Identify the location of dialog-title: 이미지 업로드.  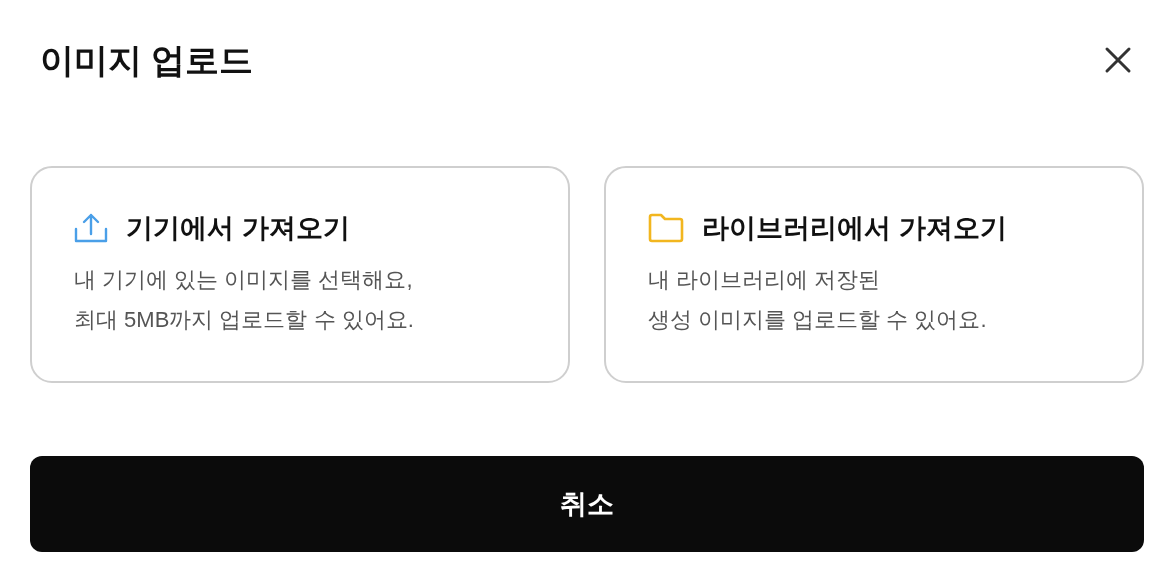
(147, 60).